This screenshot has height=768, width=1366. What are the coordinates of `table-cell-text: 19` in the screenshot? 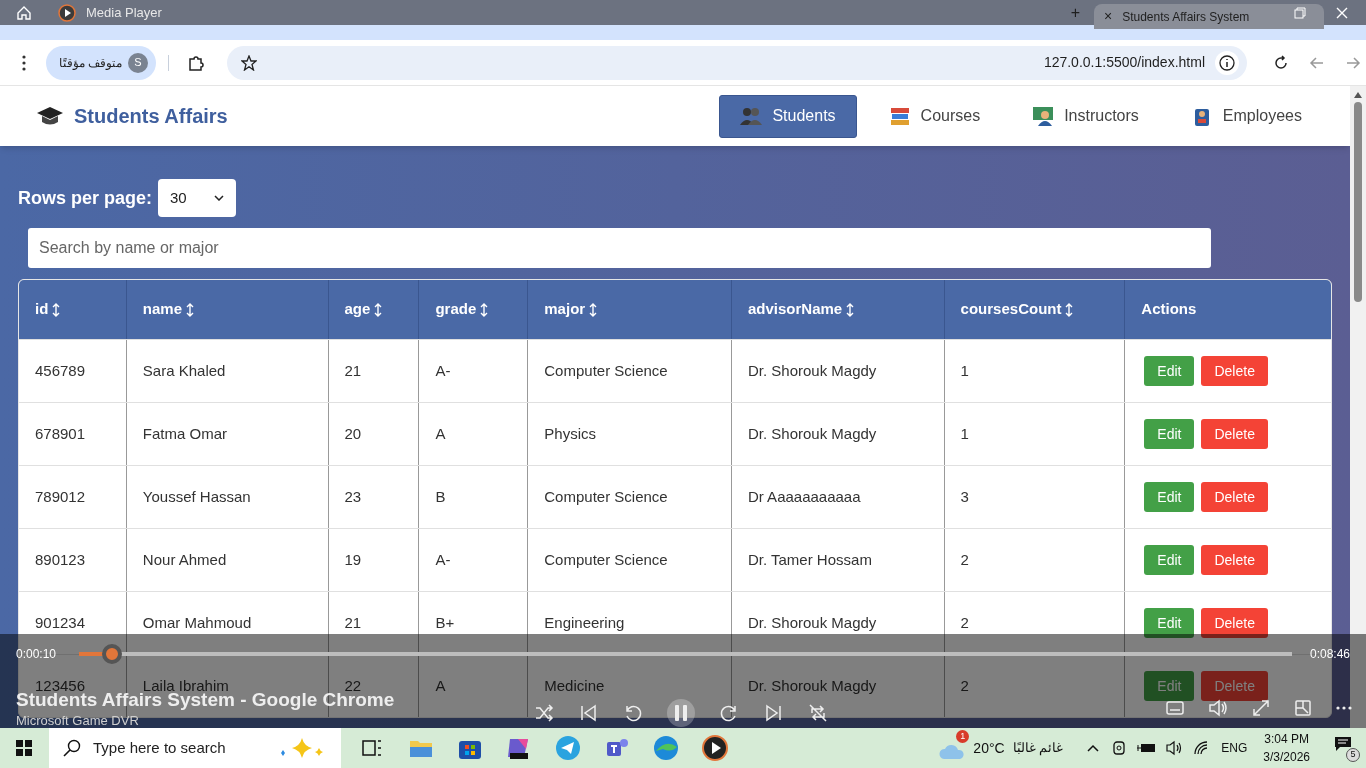 It's located at (353, 559).